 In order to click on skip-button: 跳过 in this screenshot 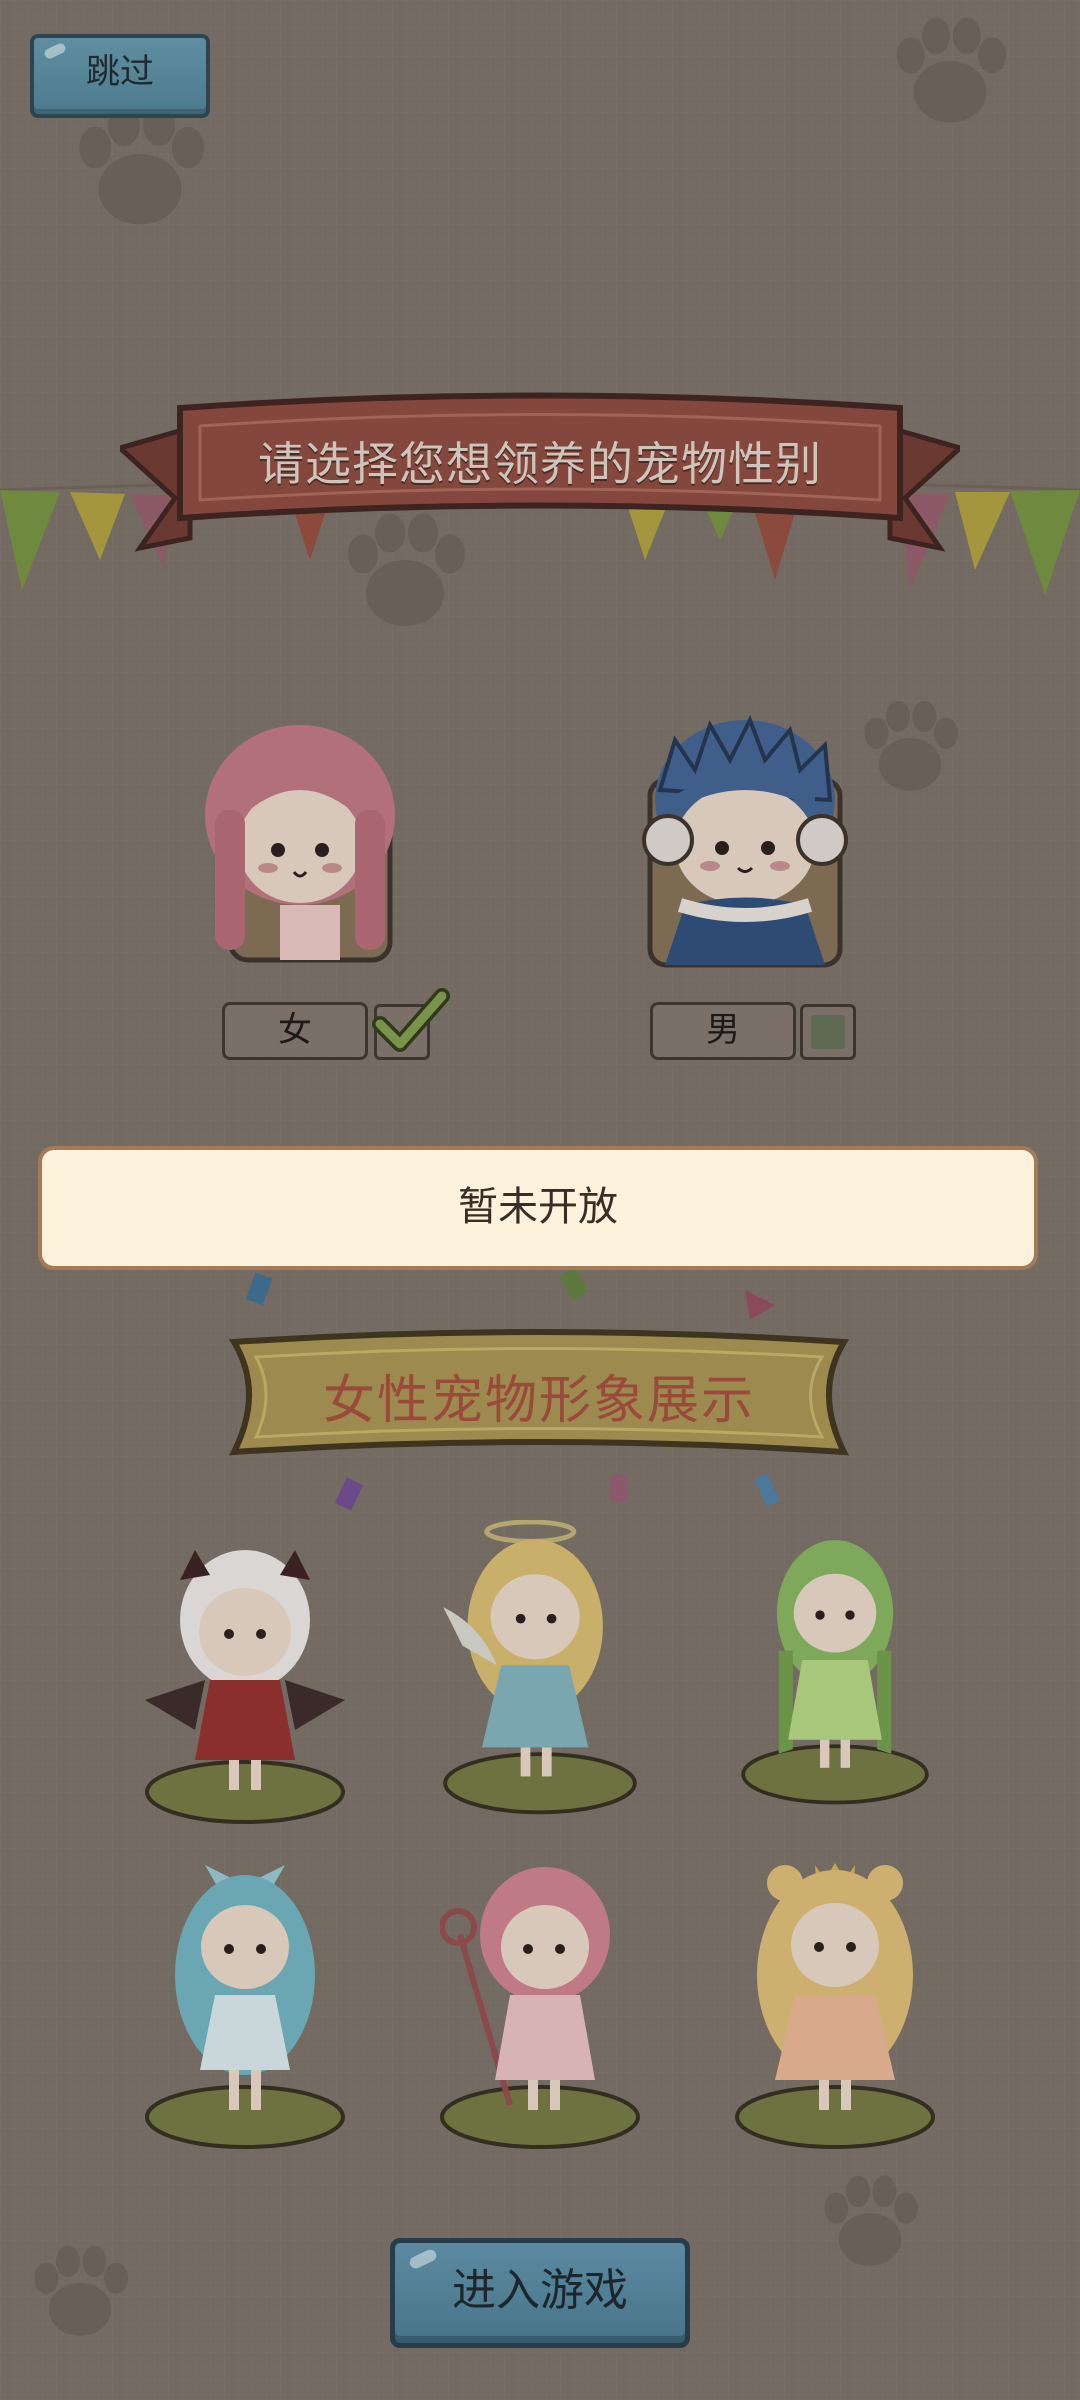, I will do `click(120, 76)`.